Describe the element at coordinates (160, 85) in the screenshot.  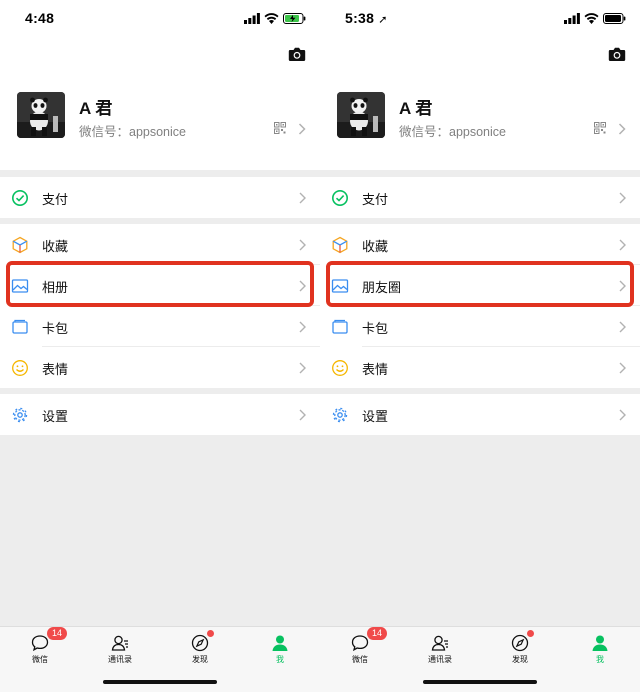
I see `profile-header: 4:48 A 君 微信号：appsonice` at that location.